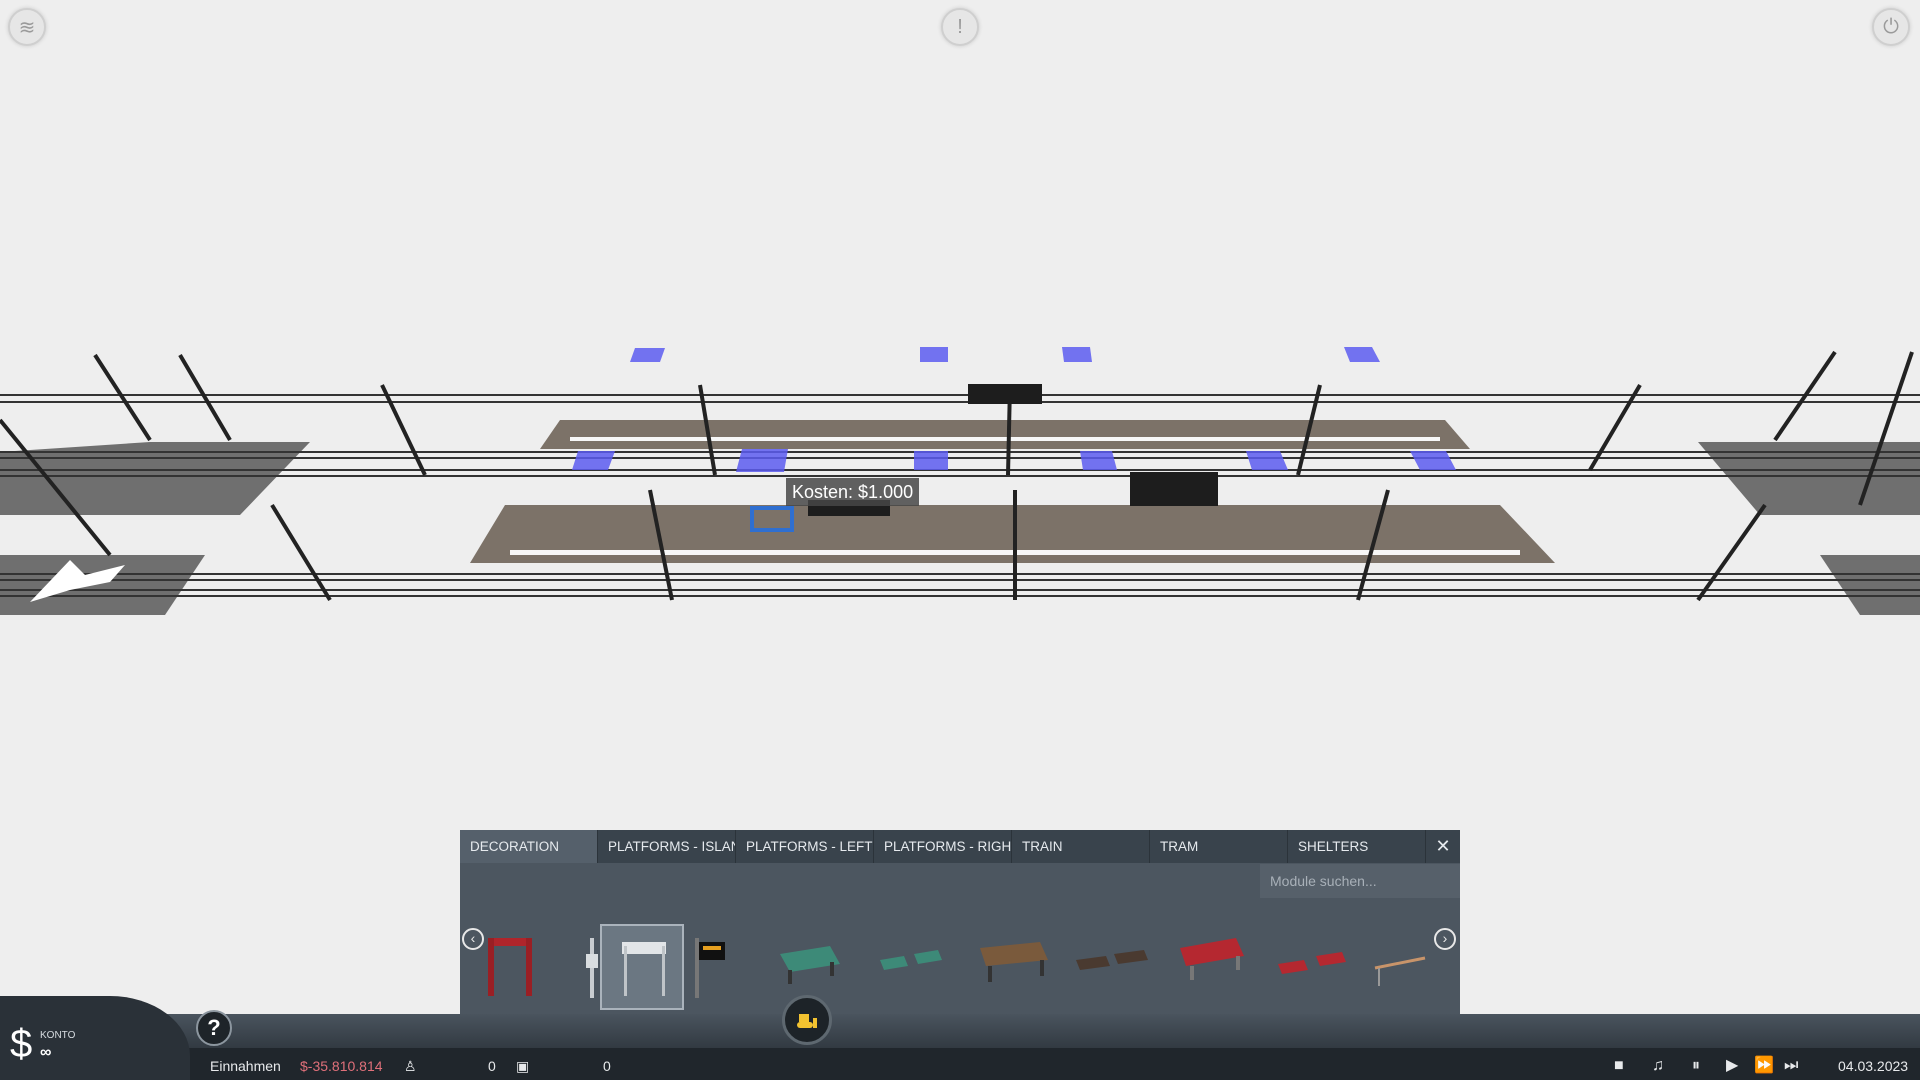  Describe the element at coordinates (21, 1044) in the screenshot. I see `dollar-icon: $` at that location.